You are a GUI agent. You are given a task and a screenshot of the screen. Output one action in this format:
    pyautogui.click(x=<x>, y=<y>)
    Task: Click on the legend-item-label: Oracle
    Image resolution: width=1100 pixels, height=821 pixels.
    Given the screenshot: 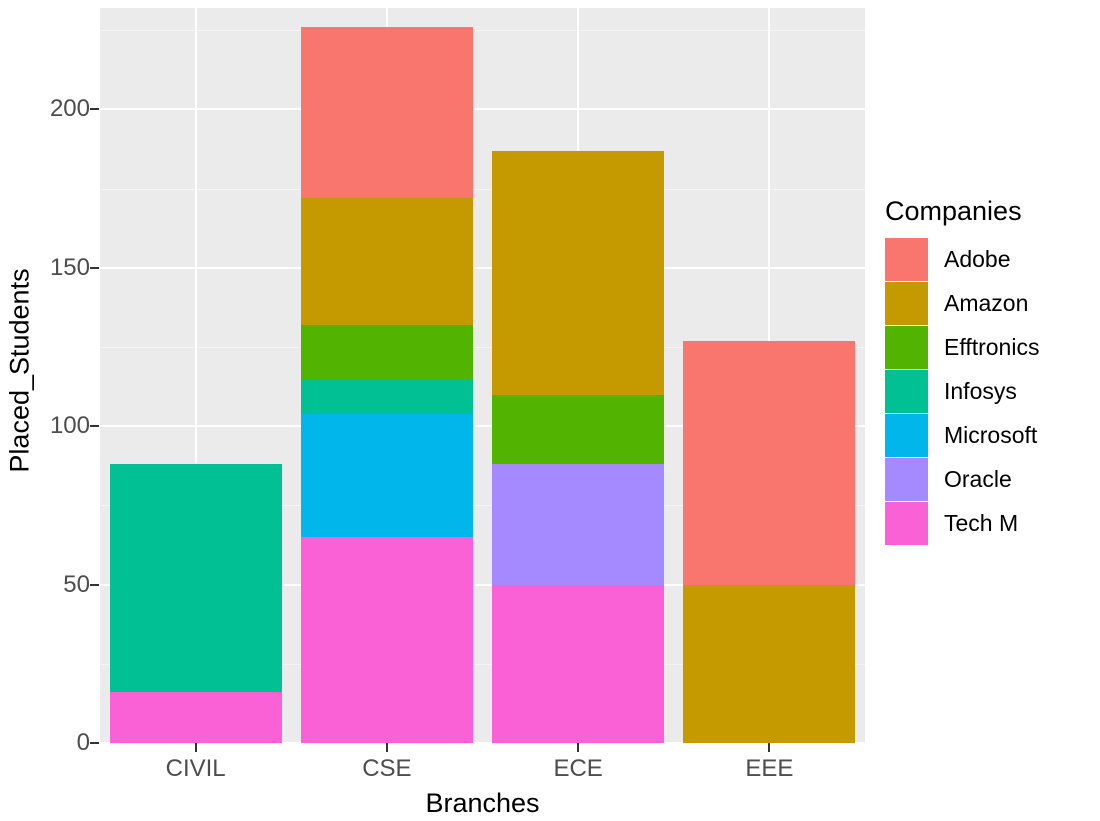 What is the action you would take?
    pyautogui.click(x=978, y=478)
    